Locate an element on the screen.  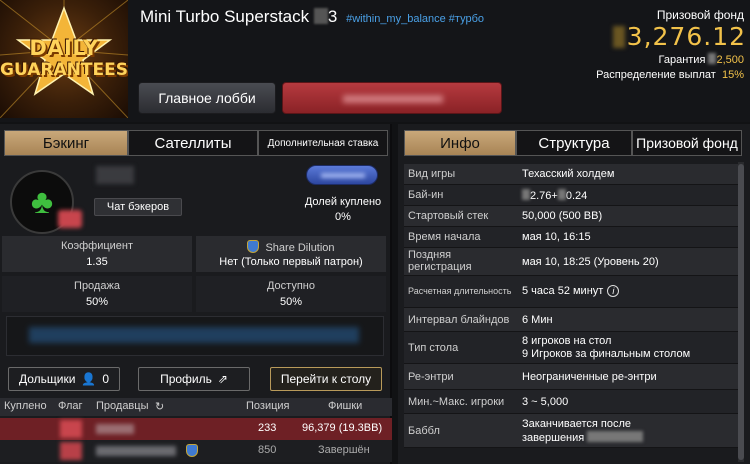
info-row-start-time: Время начала мая 10, 16:15 is located at coordinates (571, 237).